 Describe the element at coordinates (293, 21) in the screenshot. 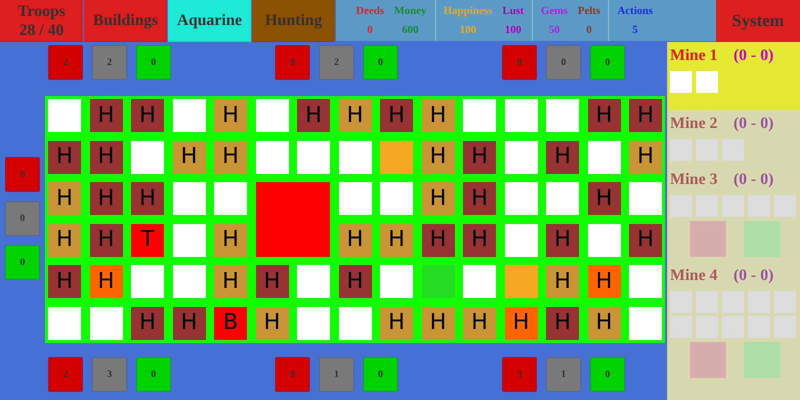

I see `tab: Hunting` at that location.